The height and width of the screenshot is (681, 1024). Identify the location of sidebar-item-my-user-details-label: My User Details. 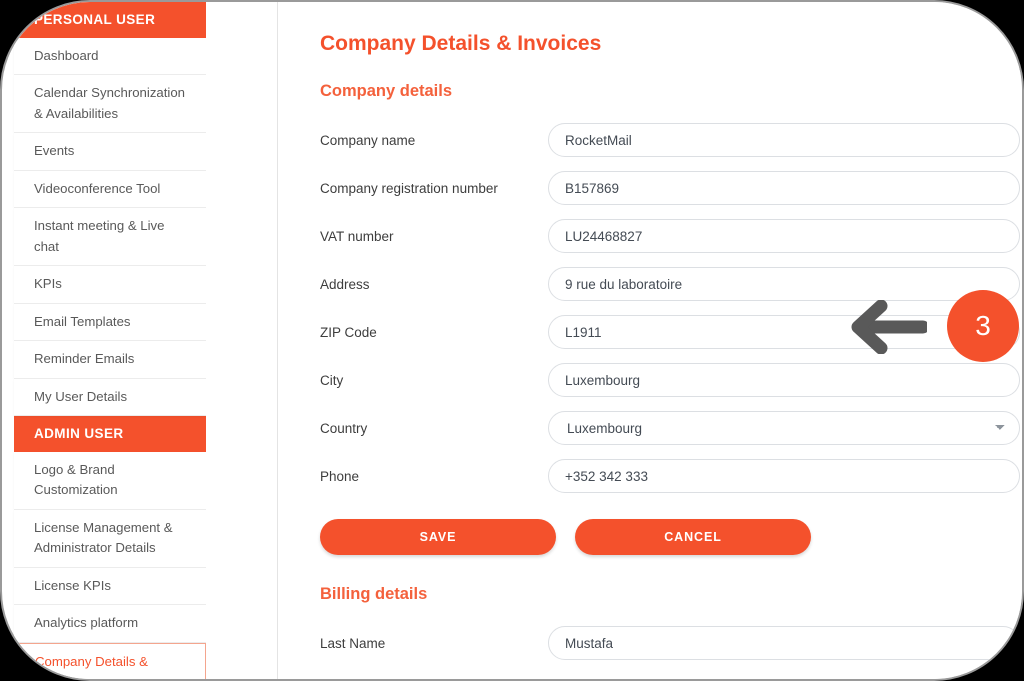
(81, 396).